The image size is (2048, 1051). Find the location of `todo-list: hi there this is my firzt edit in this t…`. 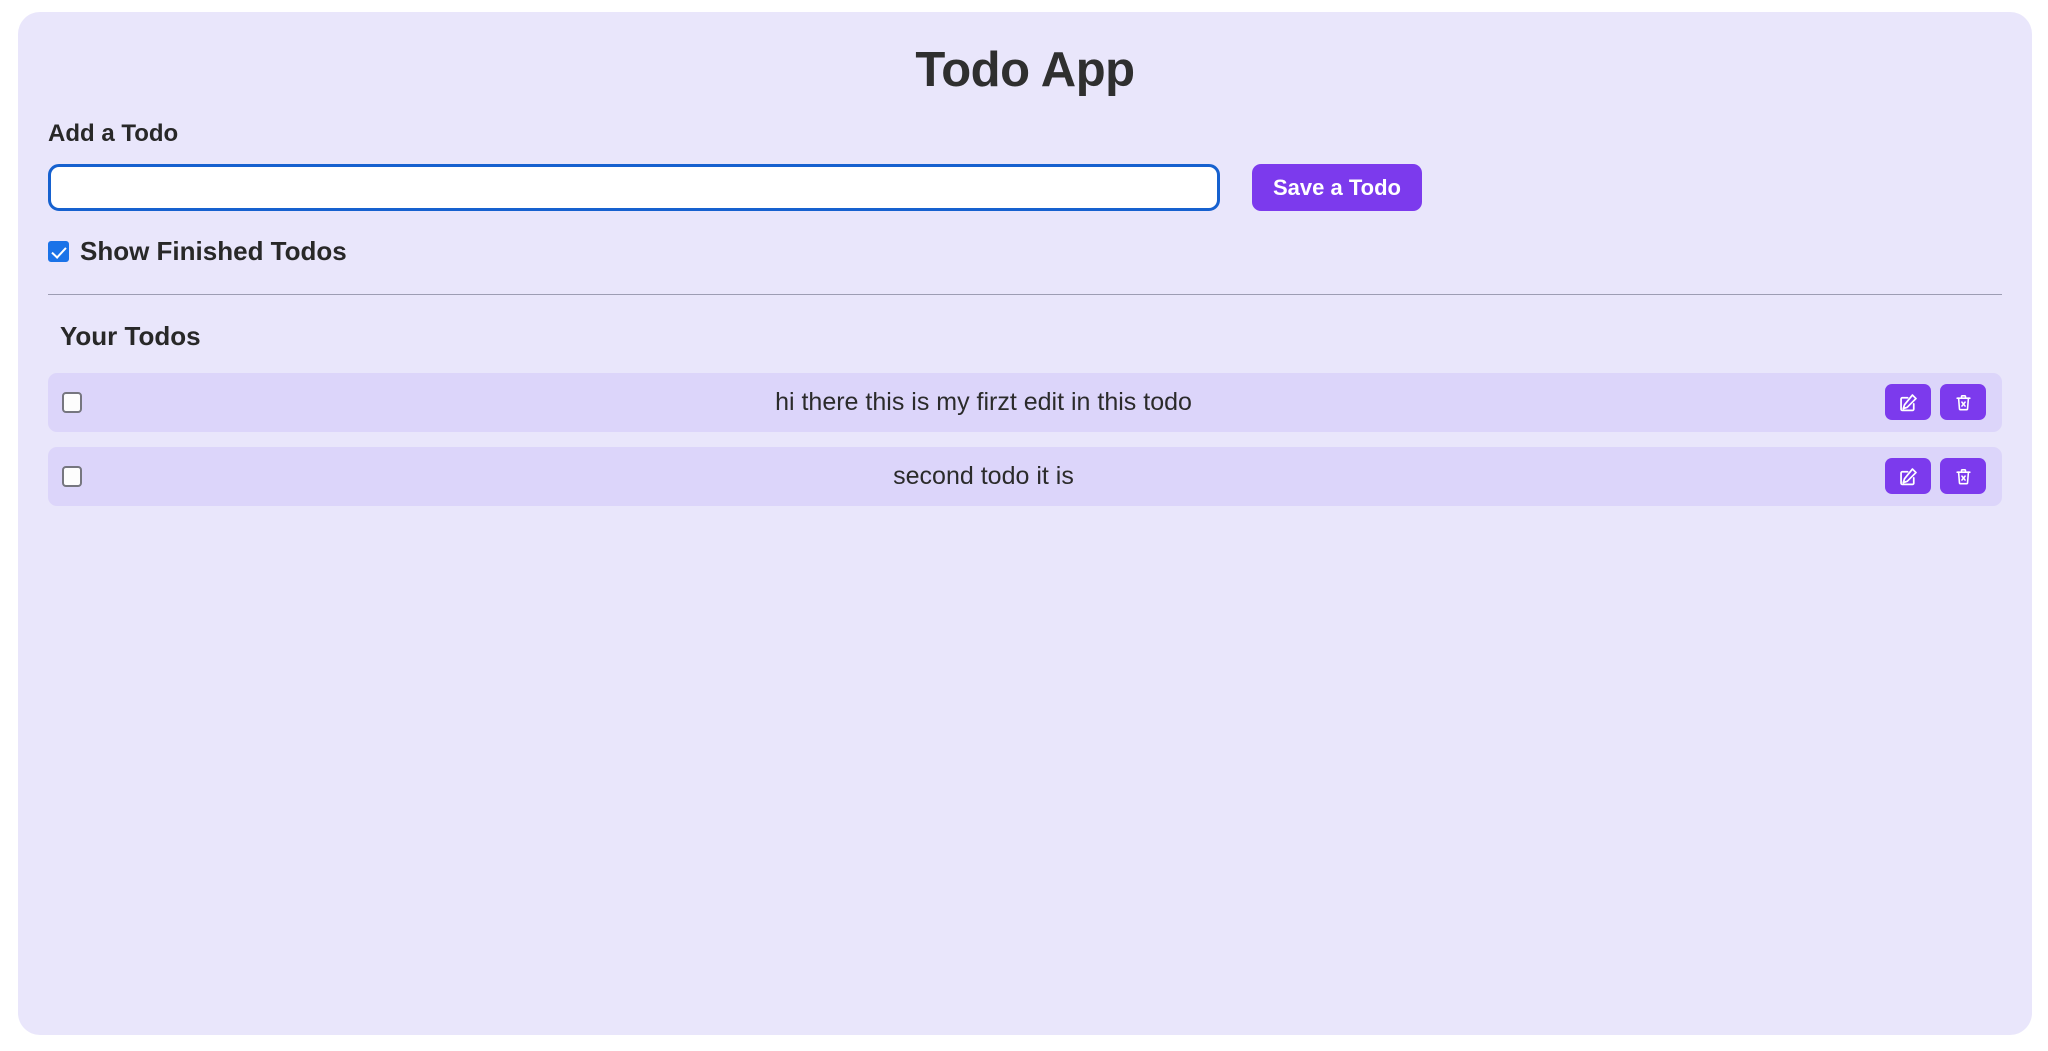

todo-list: hi there this is my firzt edit in this t… is located at coordinates (1025, 439).